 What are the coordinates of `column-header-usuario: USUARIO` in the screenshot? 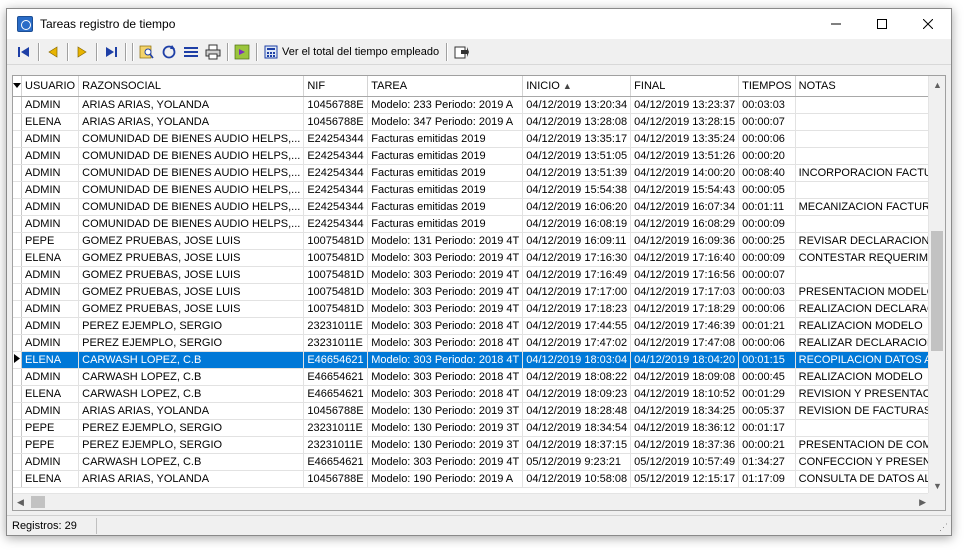 It's located at (50, 86).